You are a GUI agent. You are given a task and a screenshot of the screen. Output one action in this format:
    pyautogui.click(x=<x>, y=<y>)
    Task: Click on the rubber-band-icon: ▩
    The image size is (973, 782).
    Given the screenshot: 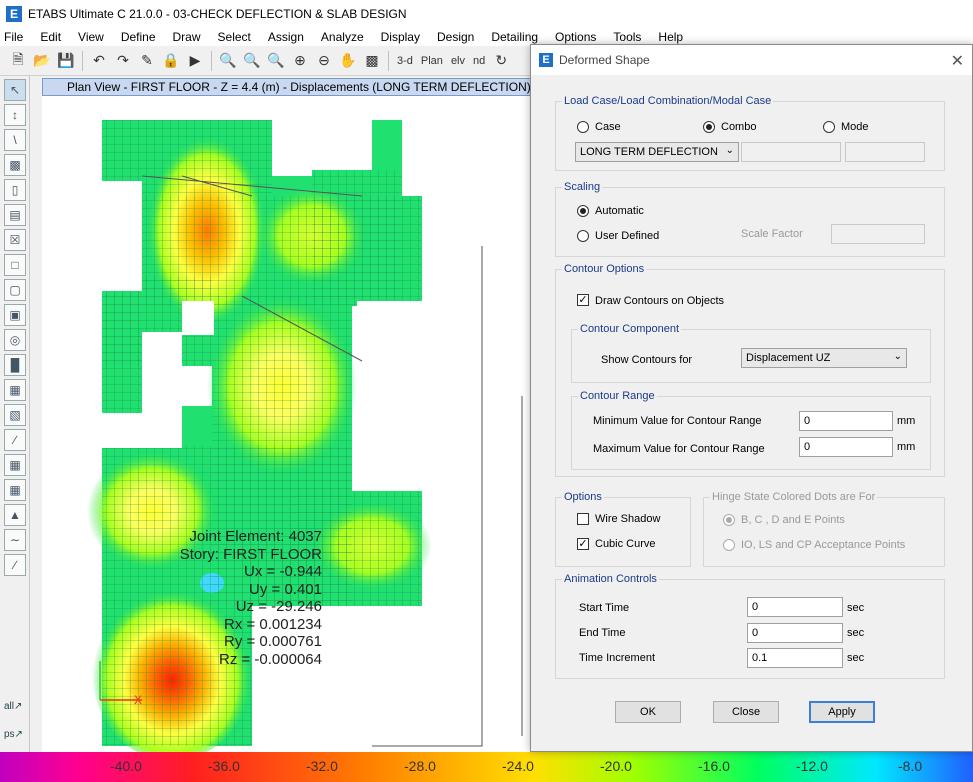 What is the action you would take?
    pyautogui.click(x=372, y=61)
    